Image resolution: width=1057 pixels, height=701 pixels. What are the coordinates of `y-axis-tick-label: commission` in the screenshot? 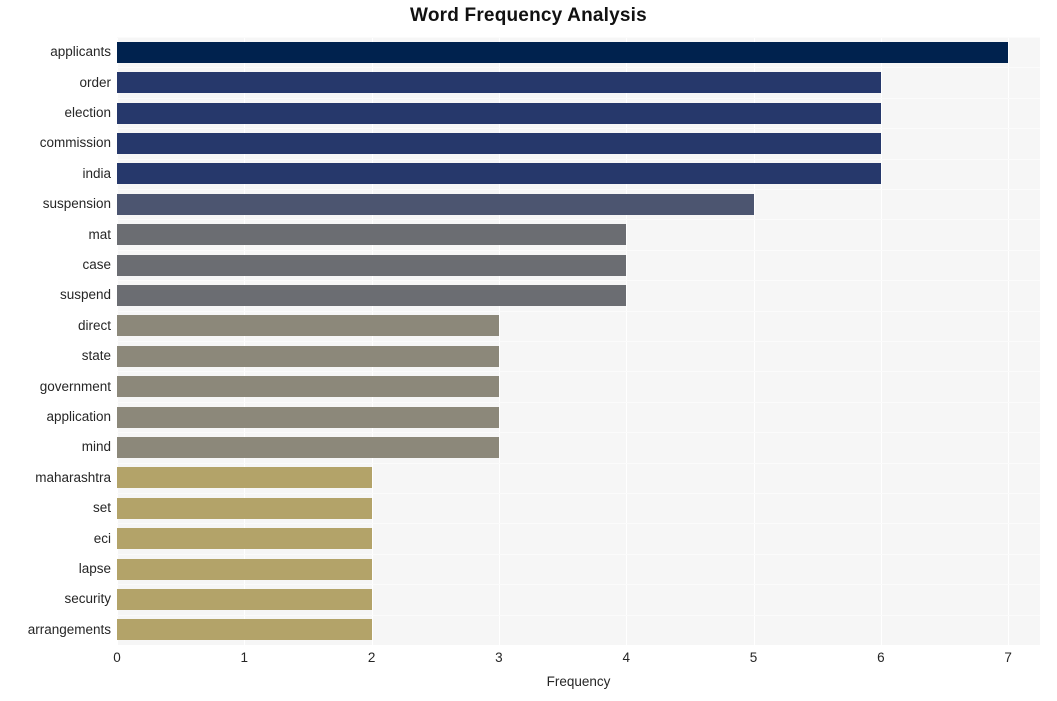 It's located at (75, 143).